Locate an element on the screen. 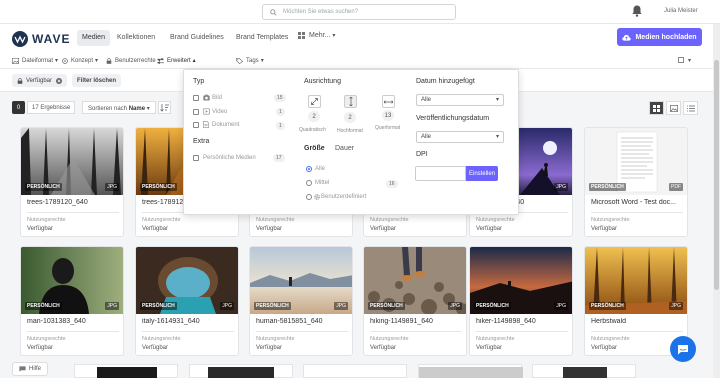 This screenshot has height=378, width=720. size-medium-label: Mittel is located at coordinates (322, 183).